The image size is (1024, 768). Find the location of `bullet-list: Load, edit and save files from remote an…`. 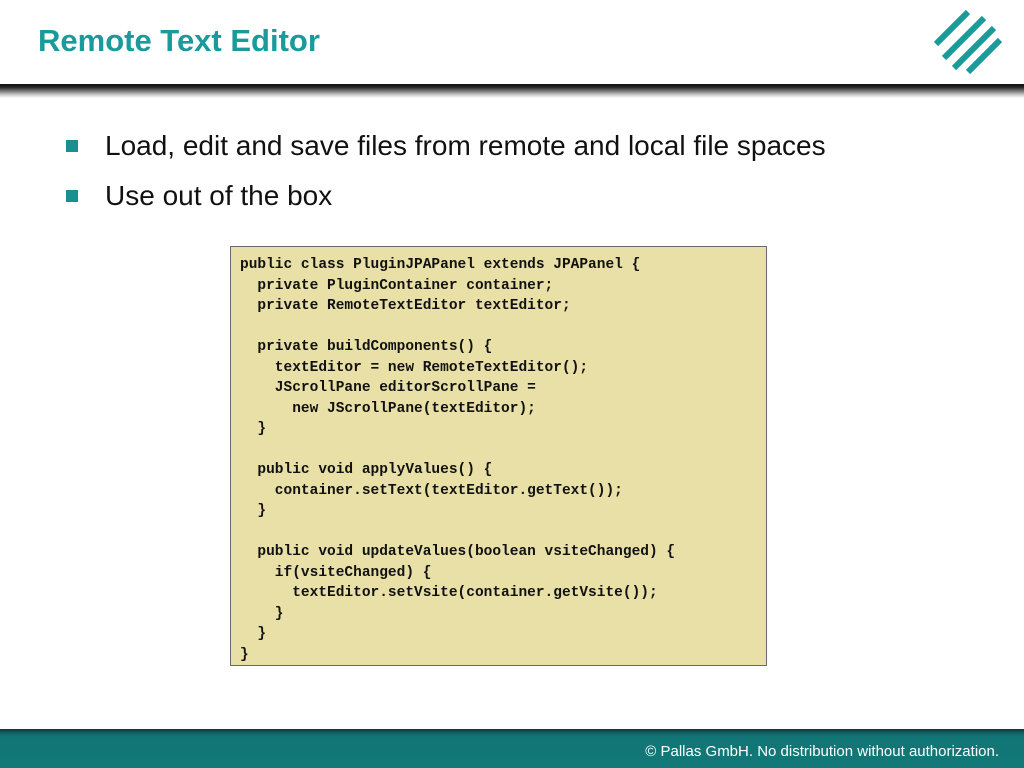

bullet-list: Load, edit and save files from remote an… is located at coordinates (446, 175).